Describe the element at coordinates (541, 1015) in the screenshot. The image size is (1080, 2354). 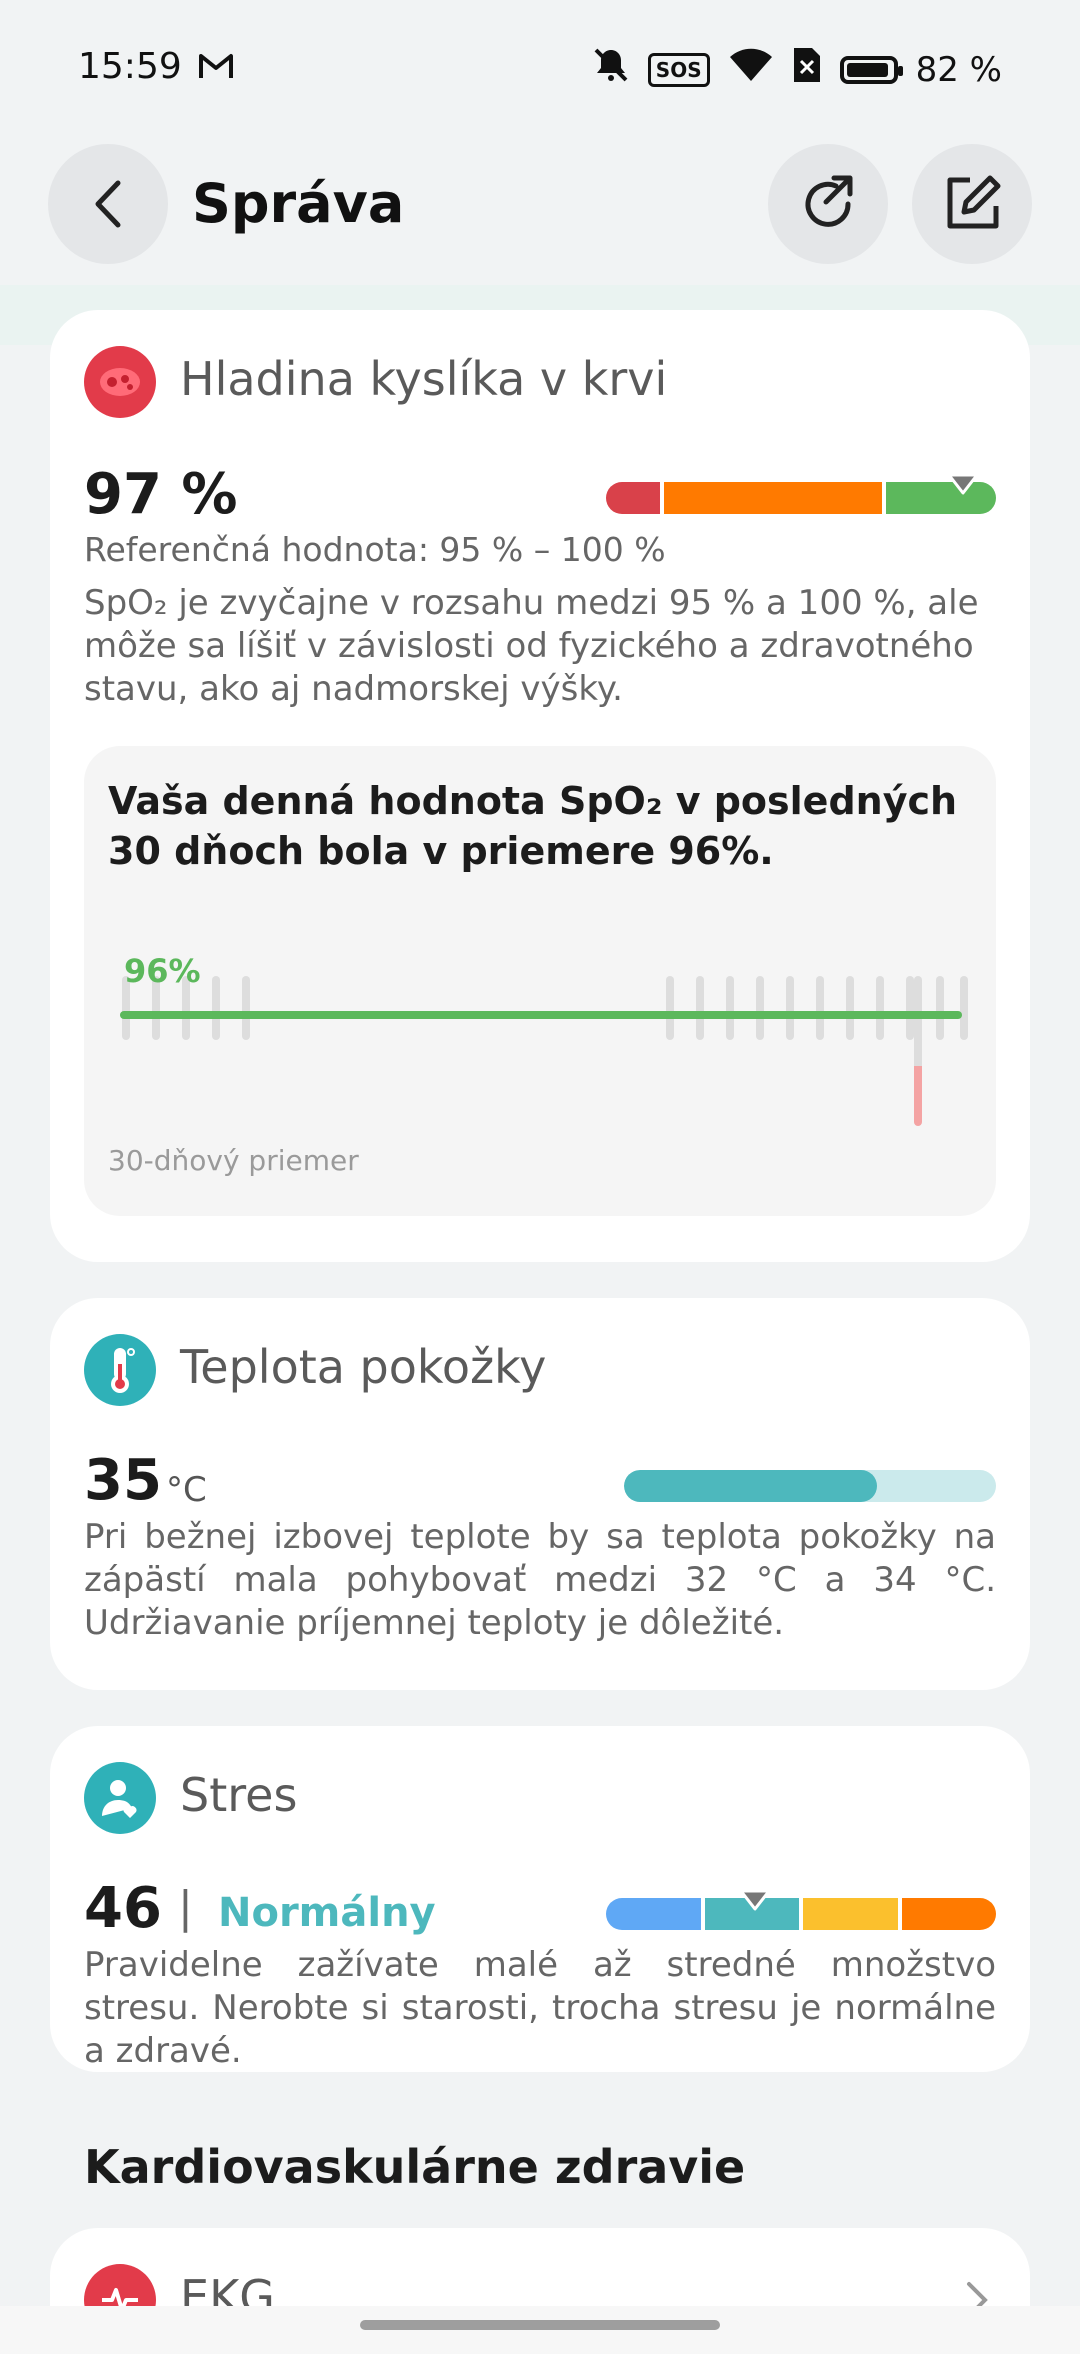
I see `spo2-average-line` at that location.